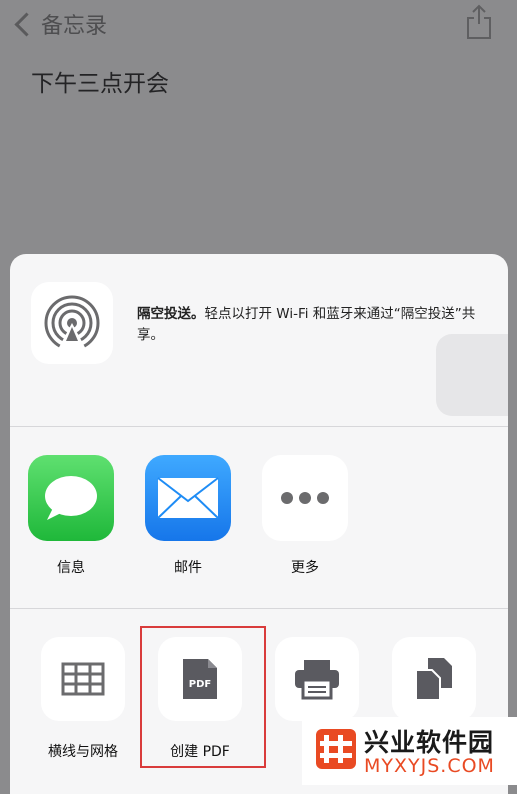 The image size is (517, 794). Describe the element at coordinates (312, 325) in the screenshot. I see `airdrop-description: 隔空投送。轻点以打开 Wi-Fi 和蓝牙来通过“隔空投送”共享。` at that location.